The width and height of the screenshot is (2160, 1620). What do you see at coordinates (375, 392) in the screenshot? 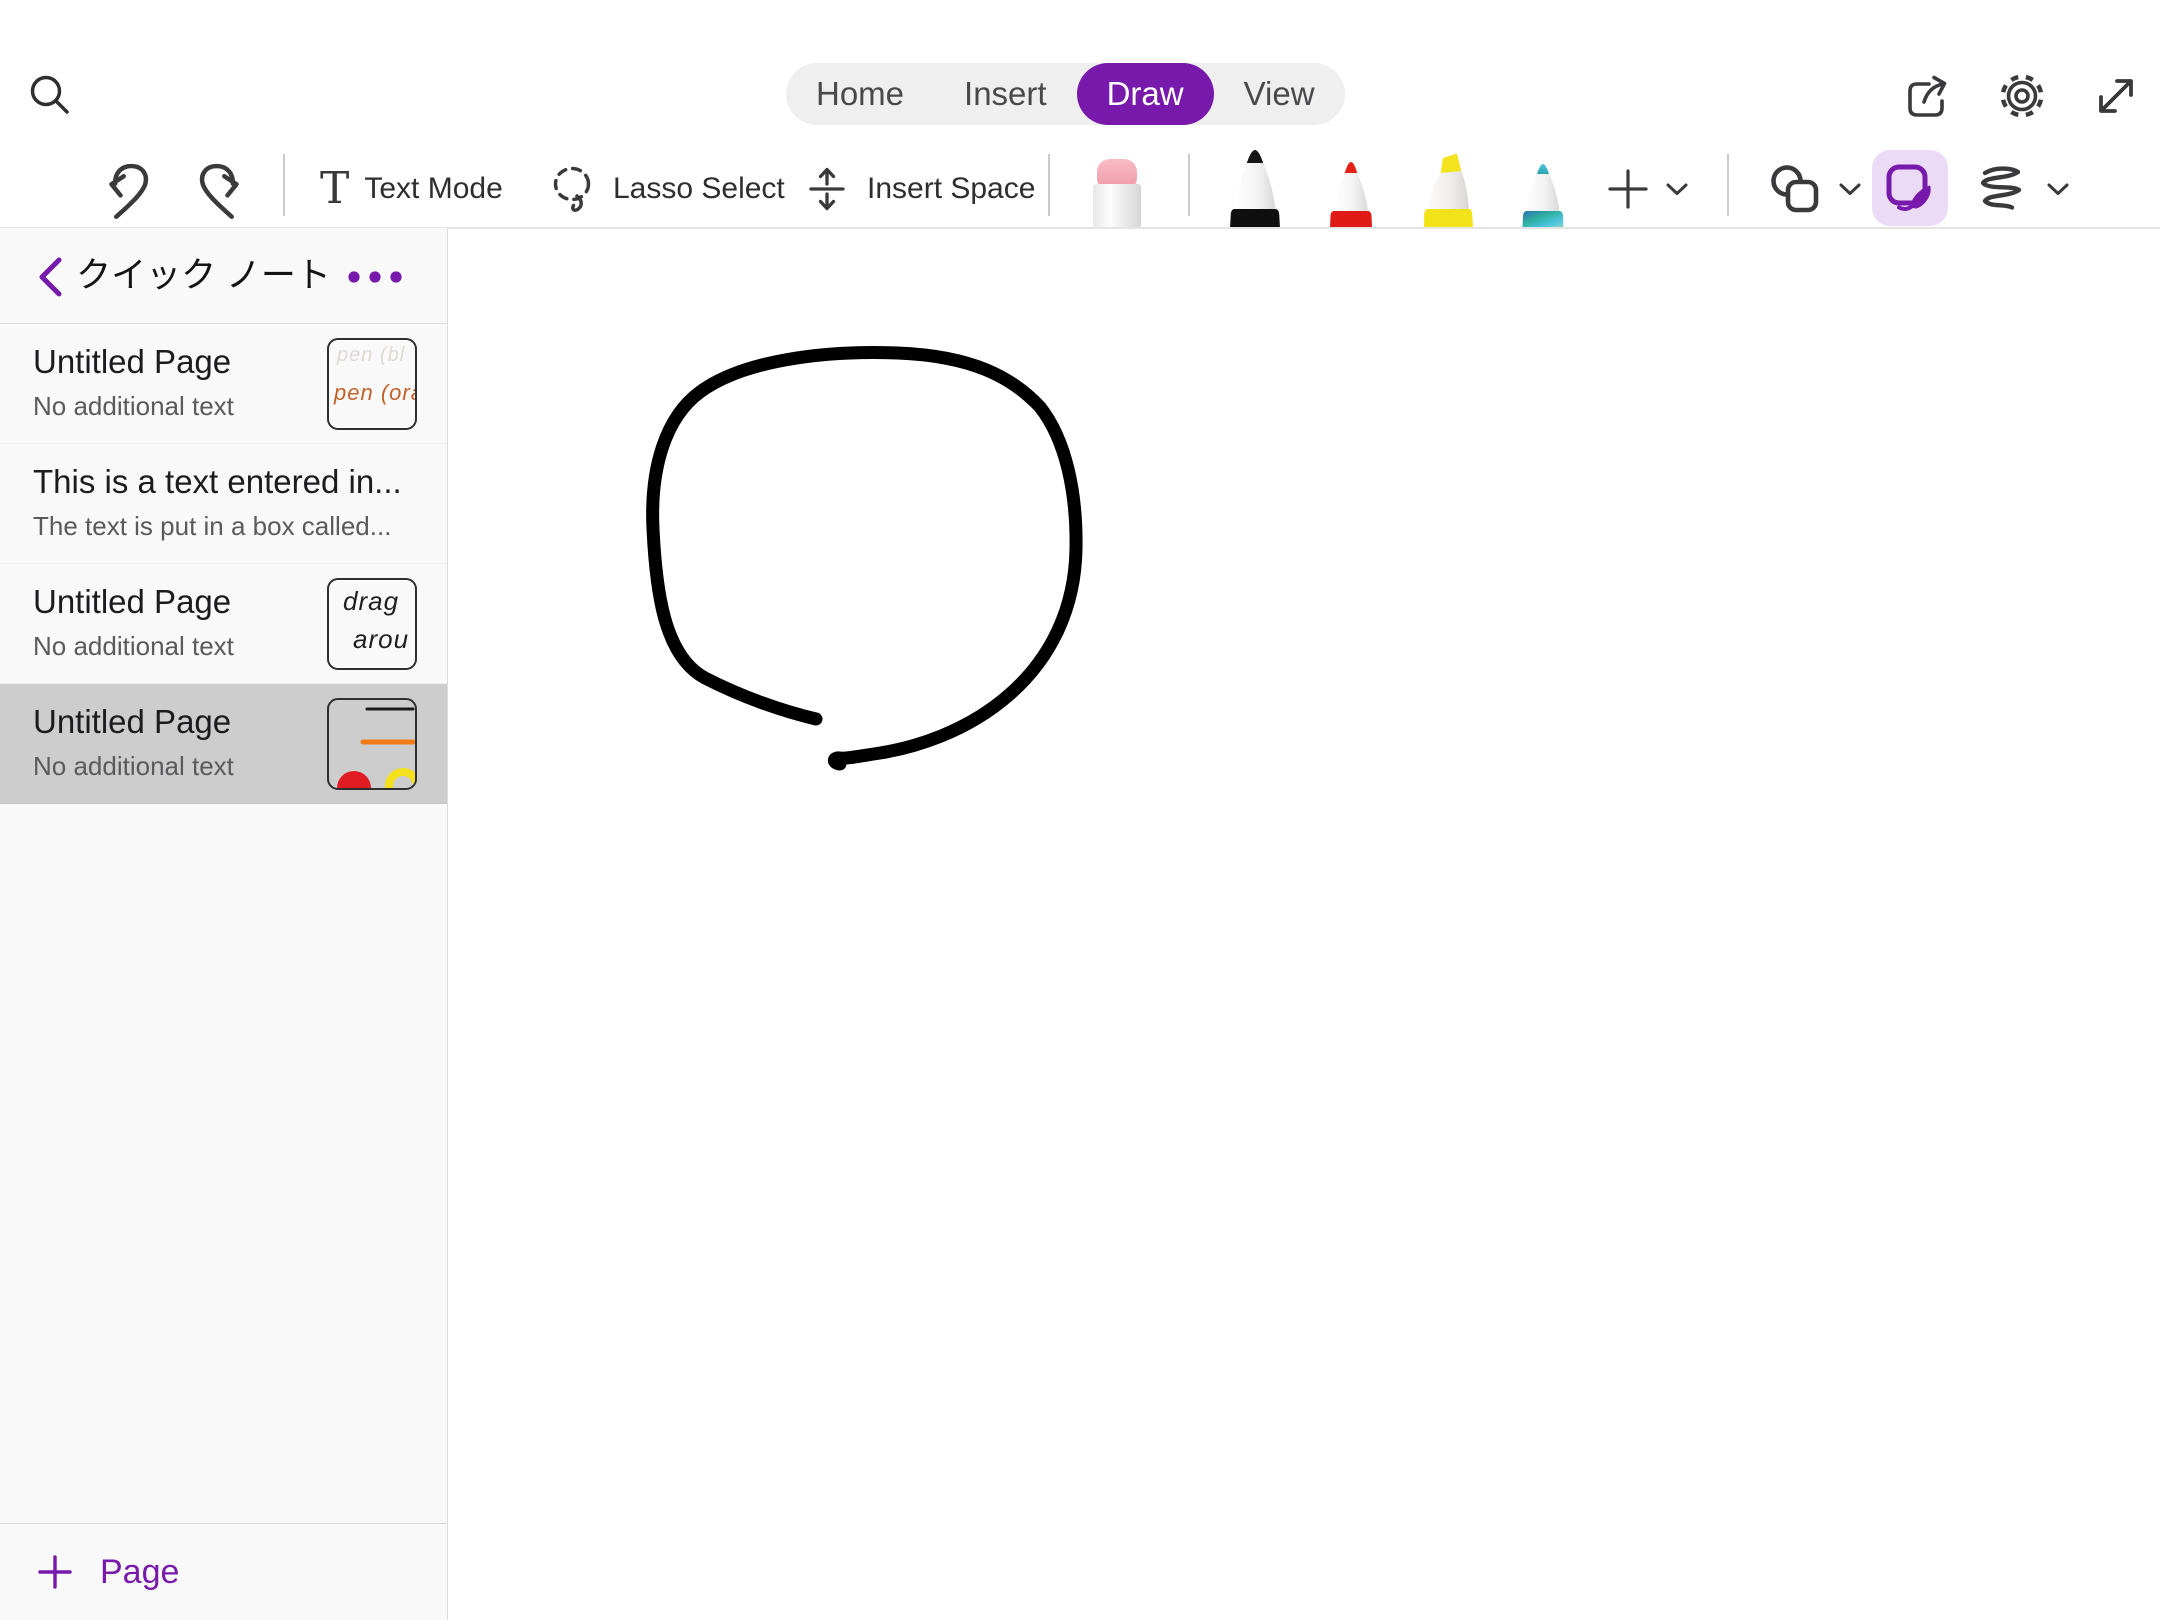
I see `thumbnail-handwriting-line: pen (ora` at bounding box center [375, 392].